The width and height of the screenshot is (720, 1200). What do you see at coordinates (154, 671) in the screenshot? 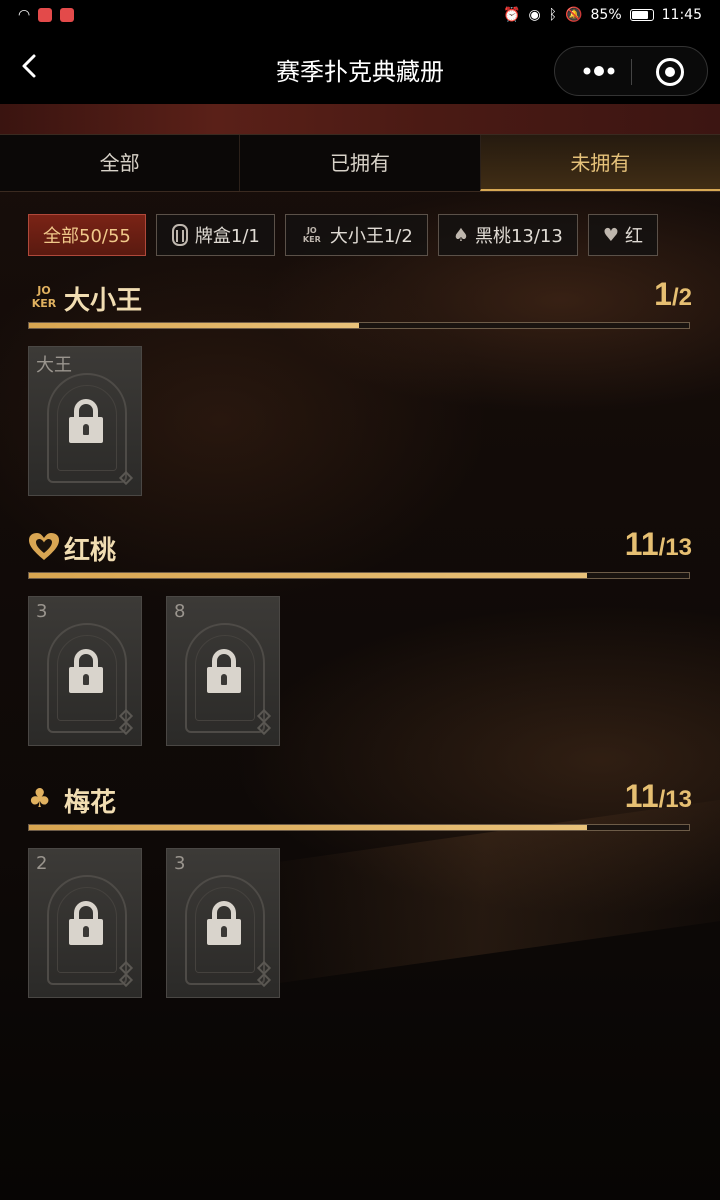
I see `card-list: 3 8` at bounding box center [154, 671].